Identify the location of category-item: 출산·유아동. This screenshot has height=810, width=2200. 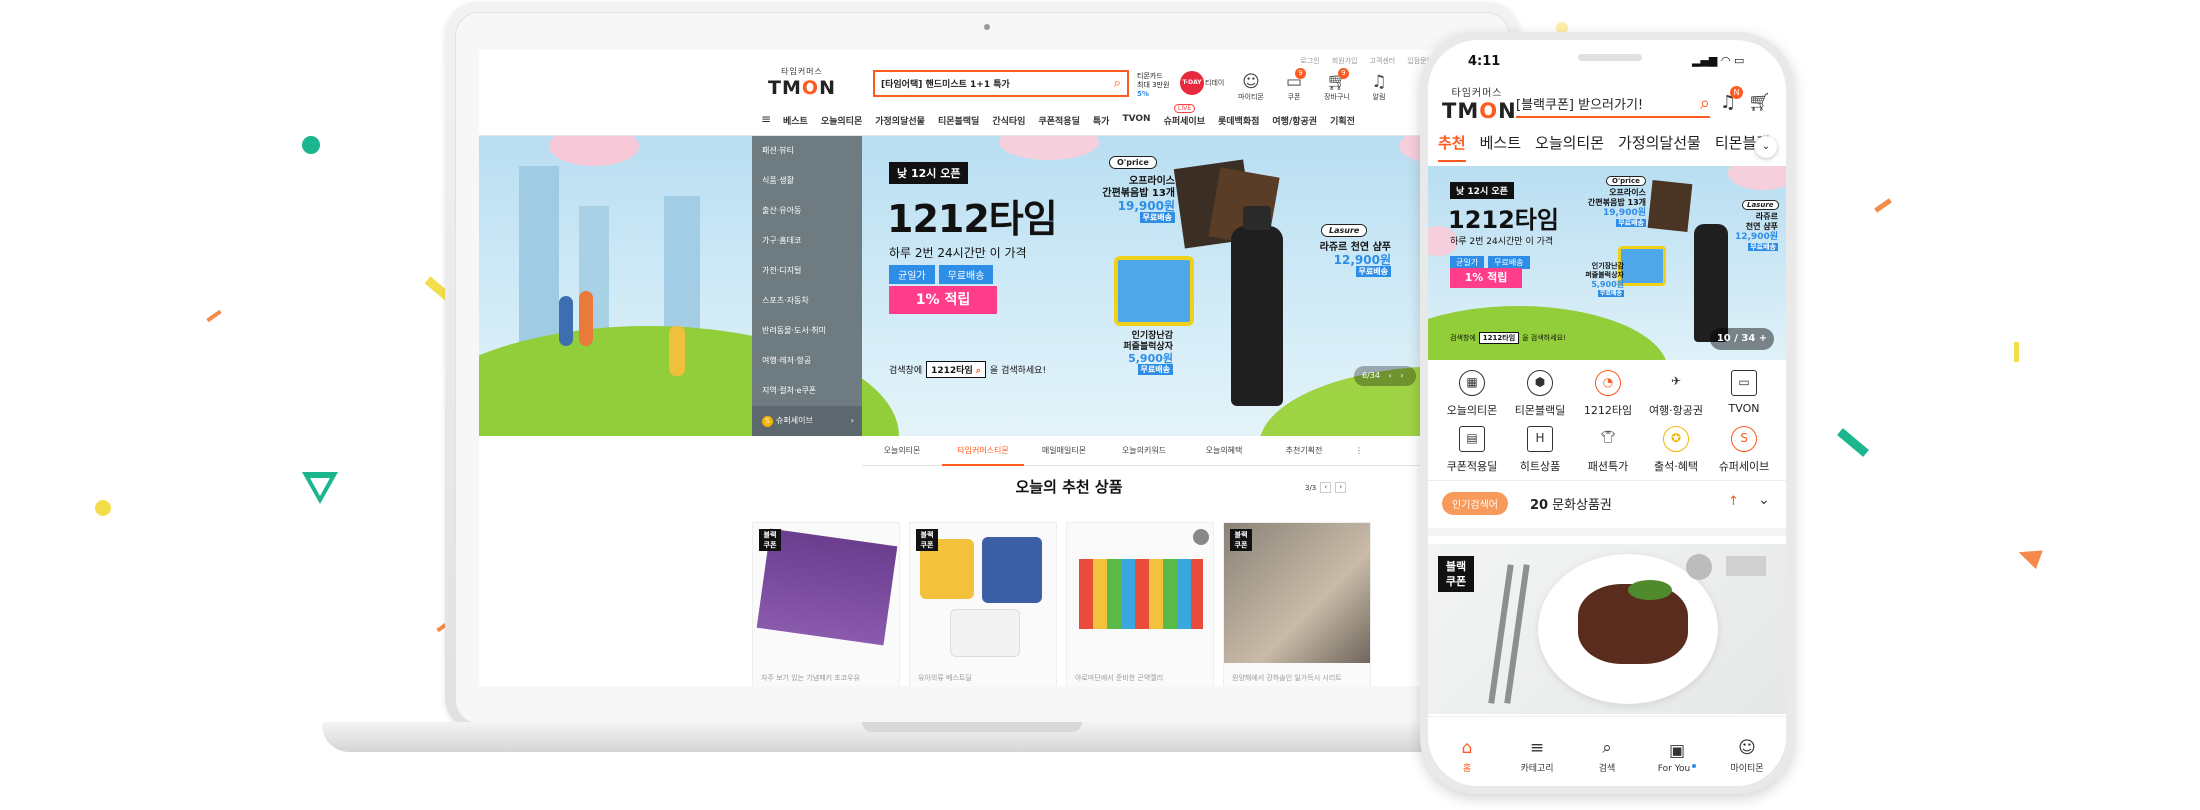
(807, 211).